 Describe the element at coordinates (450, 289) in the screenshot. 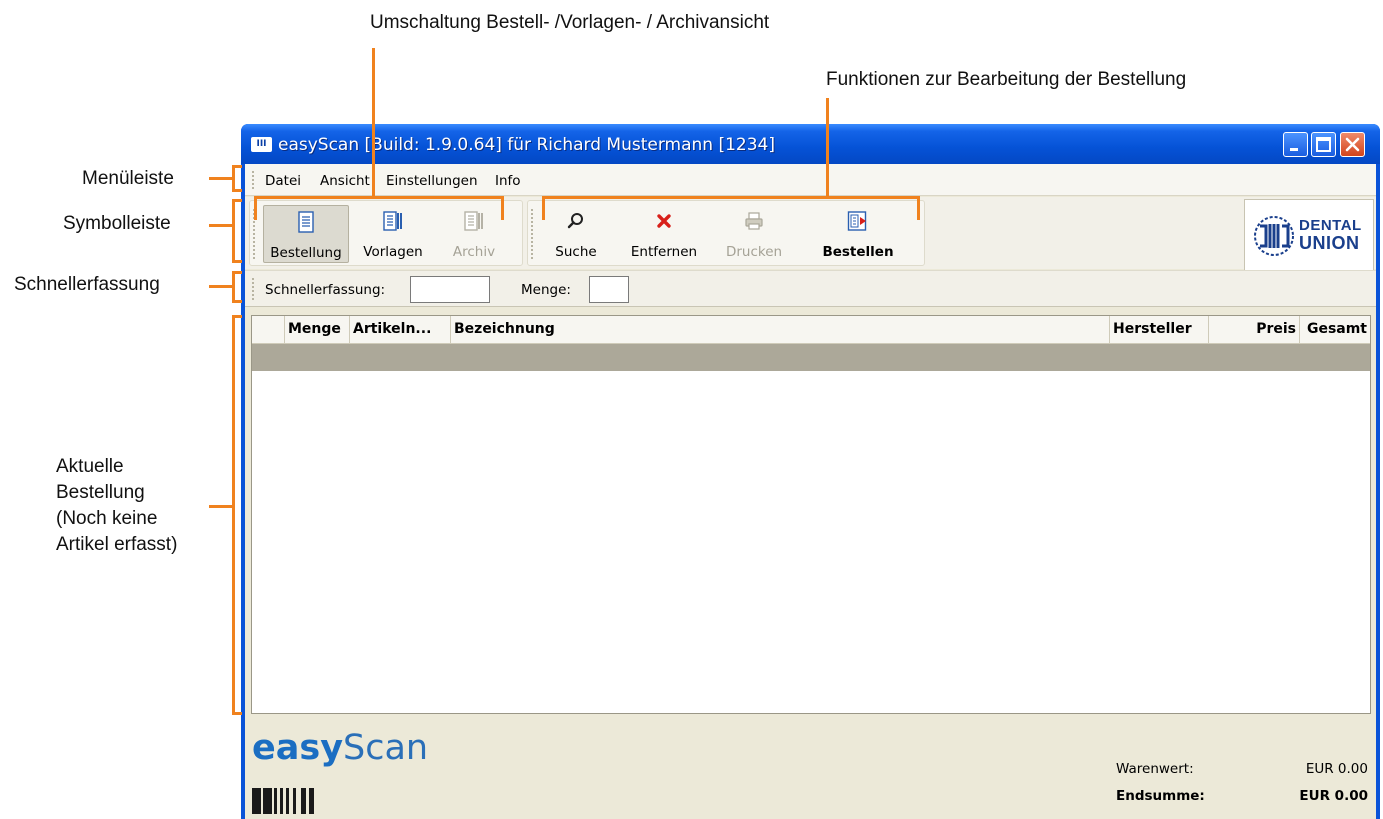

I see `quick-entry-input` at that location.